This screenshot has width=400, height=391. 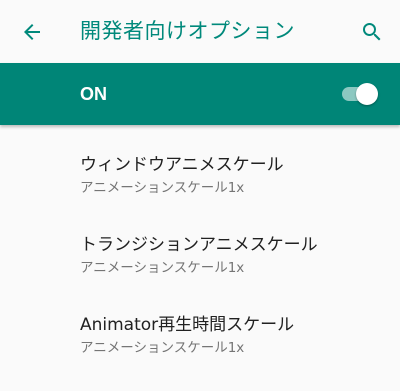 What do you see at coordinates (182, 165) in the screenshot?
I see `pref-title: ウィンドウアニメスケール` at bounding box center [182, 165].